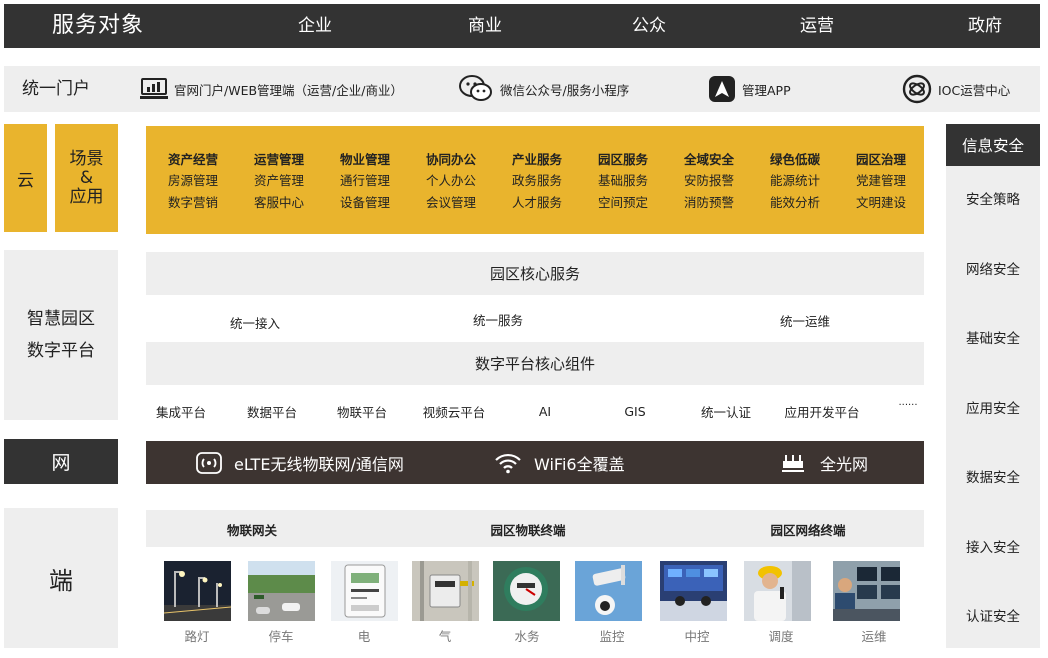  I want to click on core-services-header: 园区核心服务, so click(535, 273).